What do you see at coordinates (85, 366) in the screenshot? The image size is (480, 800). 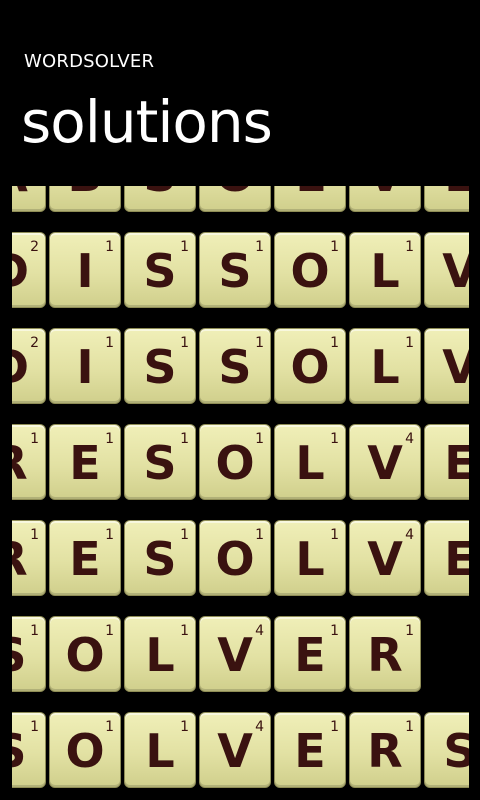 I see `letter-tile: I1` at bounding box center [85, 366].